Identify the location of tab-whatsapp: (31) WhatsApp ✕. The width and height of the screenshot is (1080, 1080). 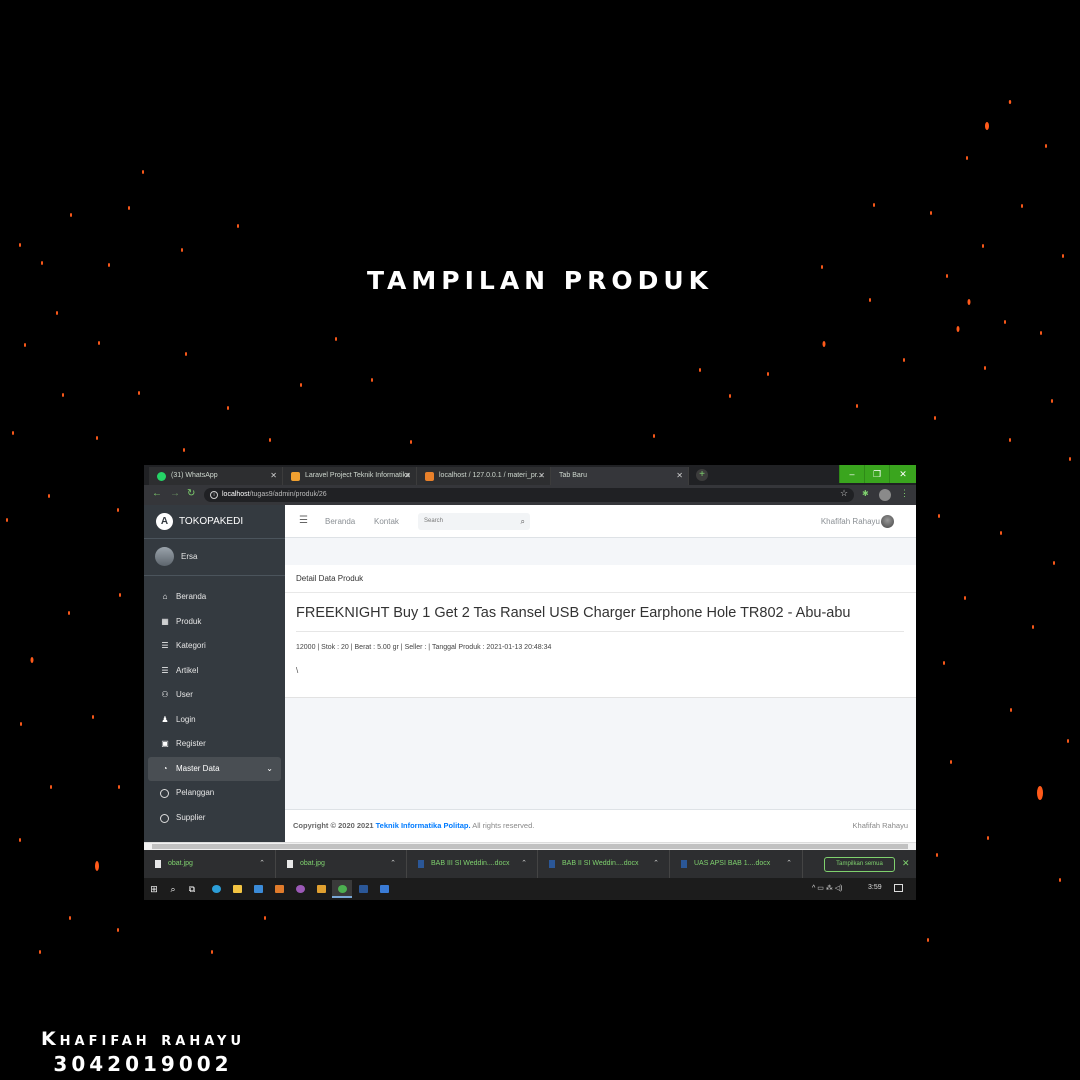
(216, 476).